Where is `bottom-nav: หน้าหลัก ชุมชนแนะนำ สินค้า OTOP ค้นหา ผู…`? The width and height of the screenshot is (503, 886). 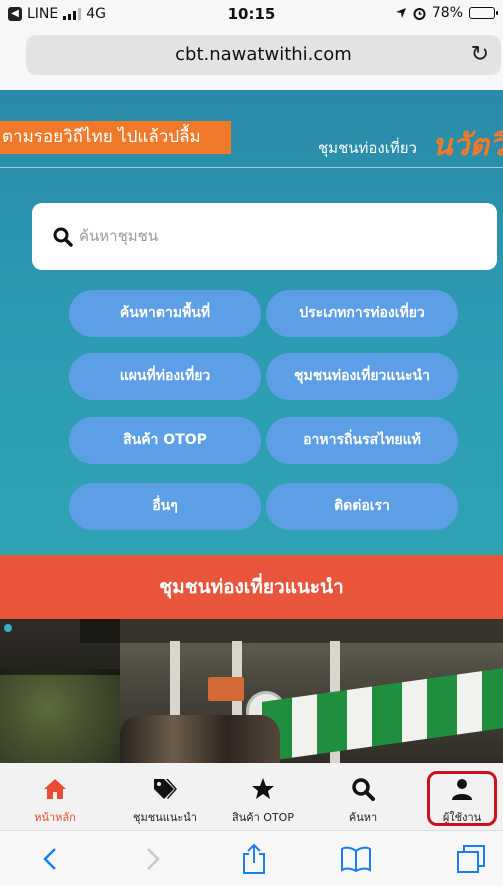 bottom-nav: หน้าหลัก ชุมชนแนะนำ สินค้า OTOP ค้นหา ผู… is located at coordinates (251, 796).